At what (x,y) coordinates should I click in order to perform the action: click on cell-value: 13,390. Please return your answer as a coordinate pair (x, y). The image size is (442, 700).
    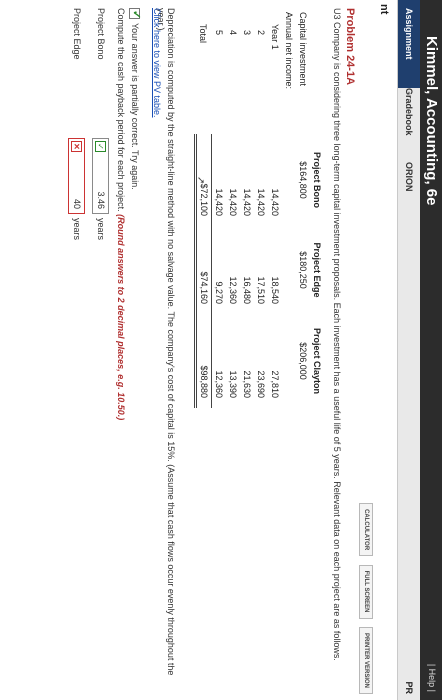
    Looking at the image, I should click on (233, 384).